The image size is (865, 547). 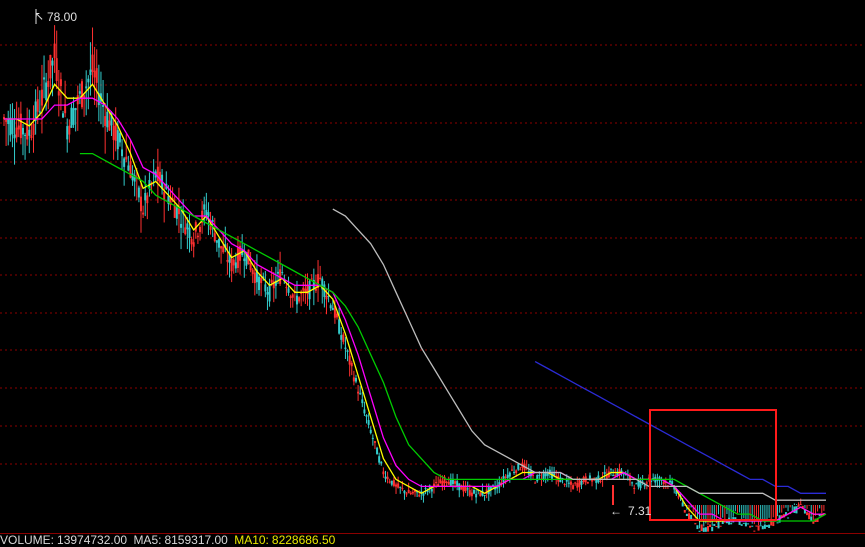 I want to click on ma5-value: 8159317.00, so click(x=196, y=540).